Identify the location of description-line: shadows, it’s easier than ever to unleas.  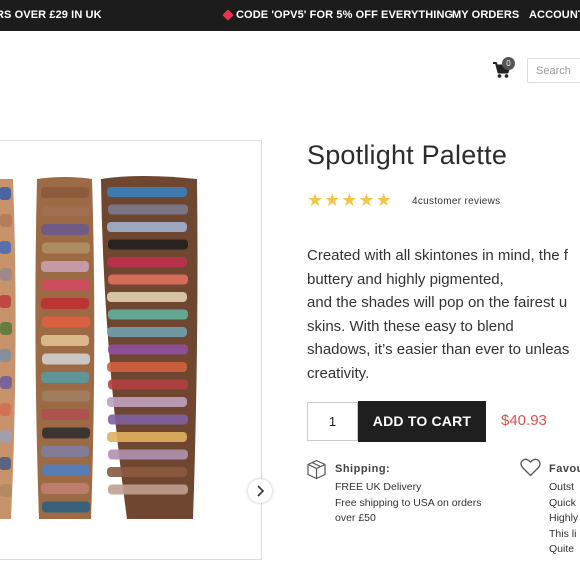
(438, 349).